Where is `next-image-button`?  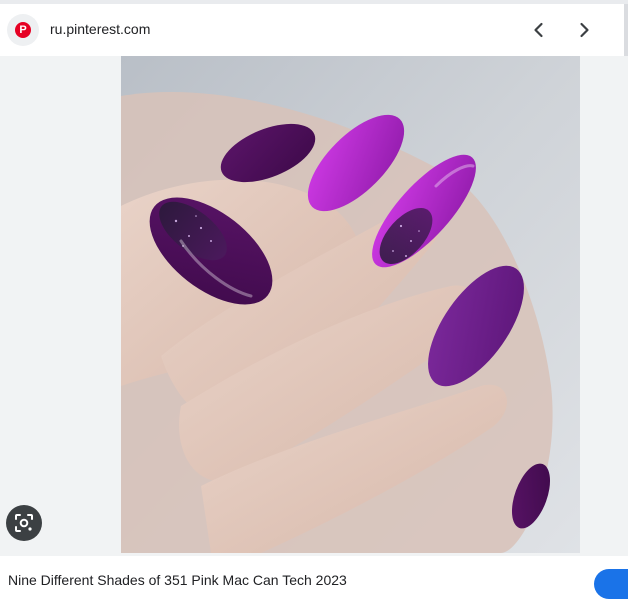
next-image-button is located at coordinates (584, 30).